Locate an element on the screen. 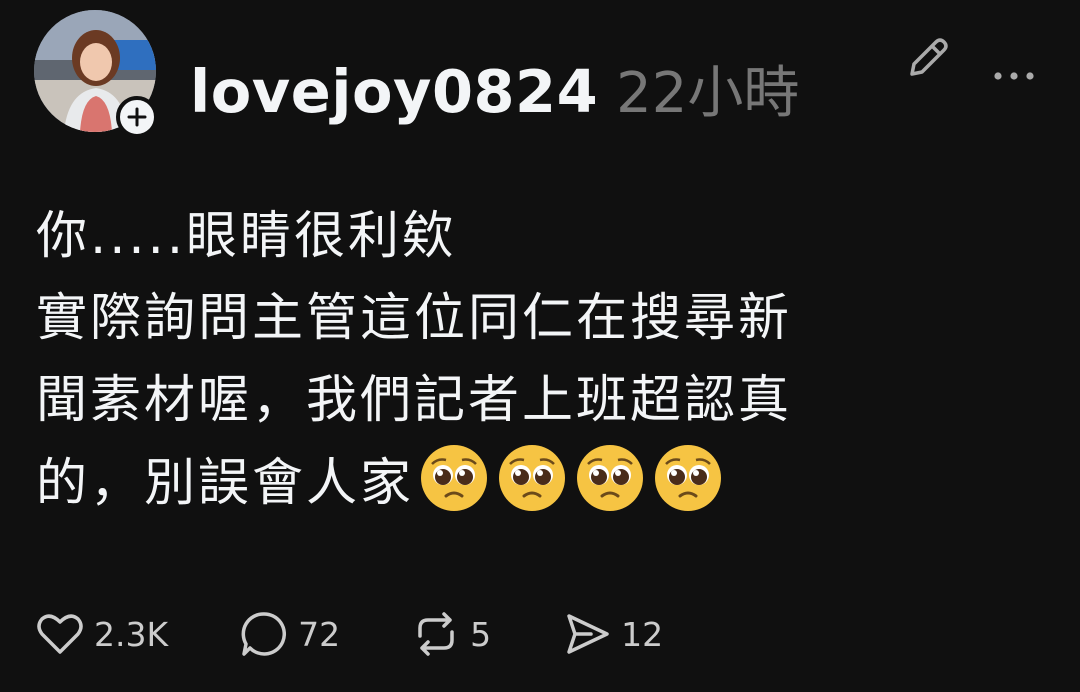 The width and height of the screenshot is (1080, 692). reply-button: 72 is located at coordinates (289, 634).